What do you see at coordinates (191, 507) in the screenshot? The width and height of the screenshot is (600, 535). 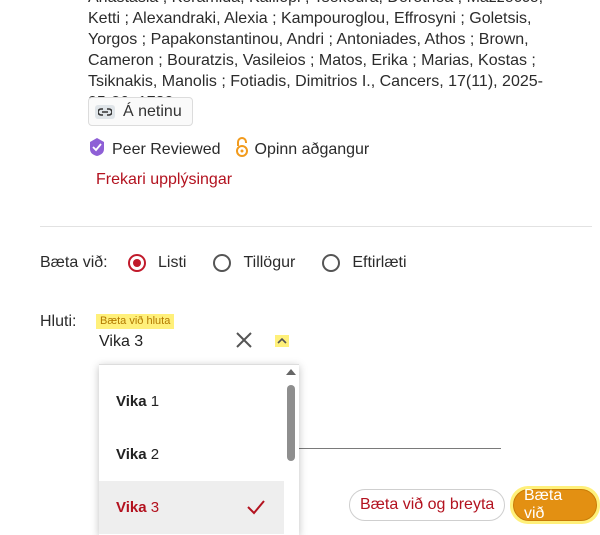 I see `dropdown-option-3: Vika 3` at bounding box center [191, 507].